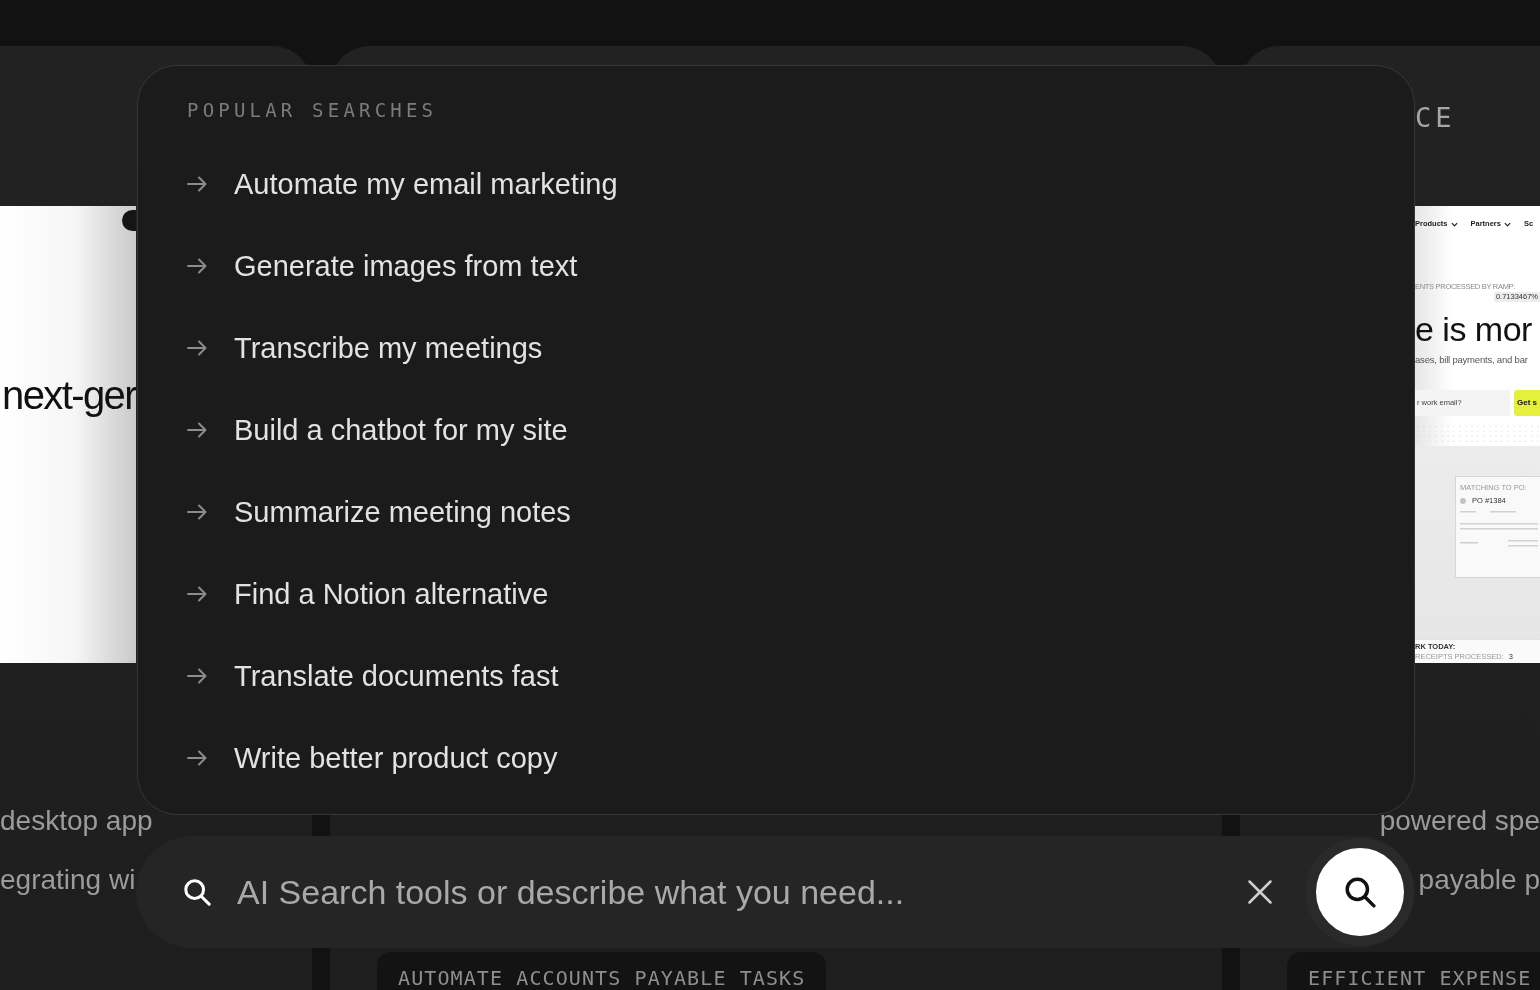 The image size is (1540, 990). What do you see at coordinates (1474, 329) in the screenshot?
I see `headline-text: e is mor` at bounding box center [1474, 329].